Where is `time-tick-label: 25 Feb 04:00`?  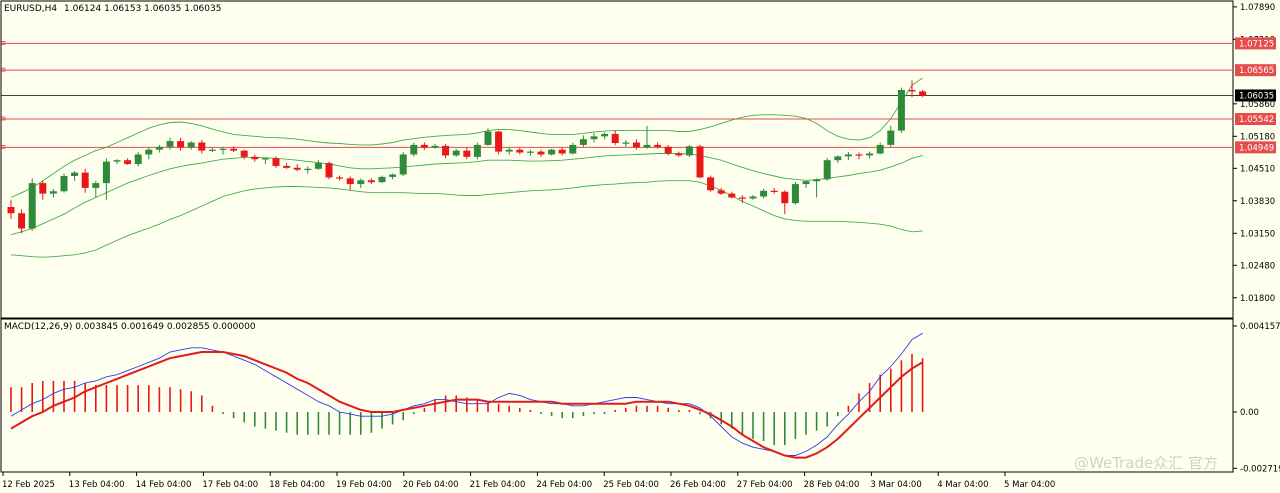
time-tick-label: 25 Feb 04:00 is located at coordinates (631, 485).